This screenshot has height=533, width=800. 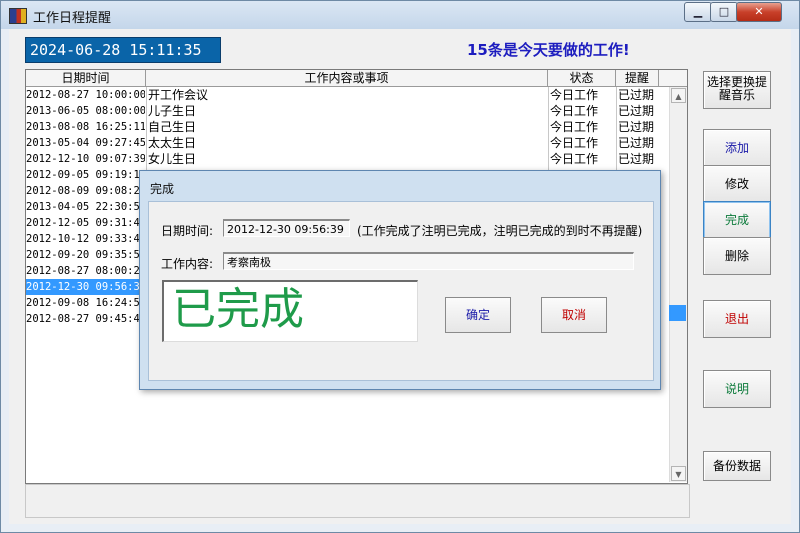 What do you see at coordinates (85, 159) in the screenshot?
I see `row-datetime: 2012-12-10 09:07:39` at bounding box center [85, 159].